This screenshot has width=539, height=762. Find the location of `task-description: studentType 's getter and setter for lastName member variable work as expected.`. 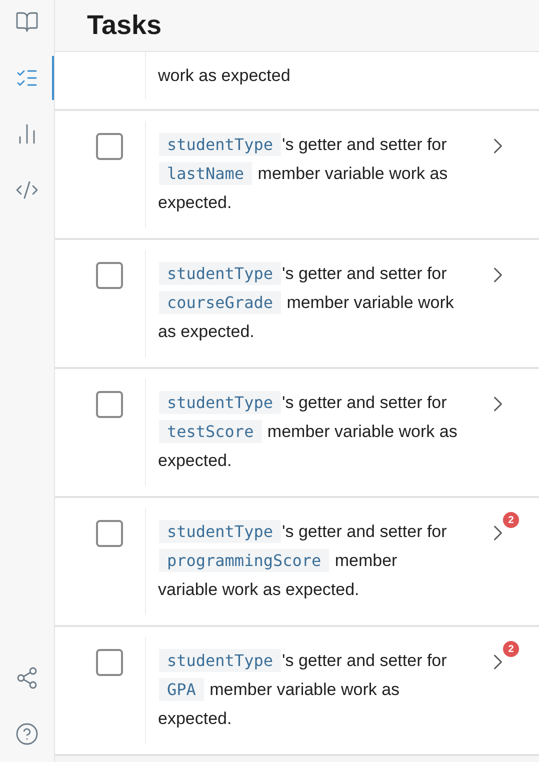

task-description: studentType 's getter and setter for lastName member variable work as expected. is located at coordinates (303, 173).